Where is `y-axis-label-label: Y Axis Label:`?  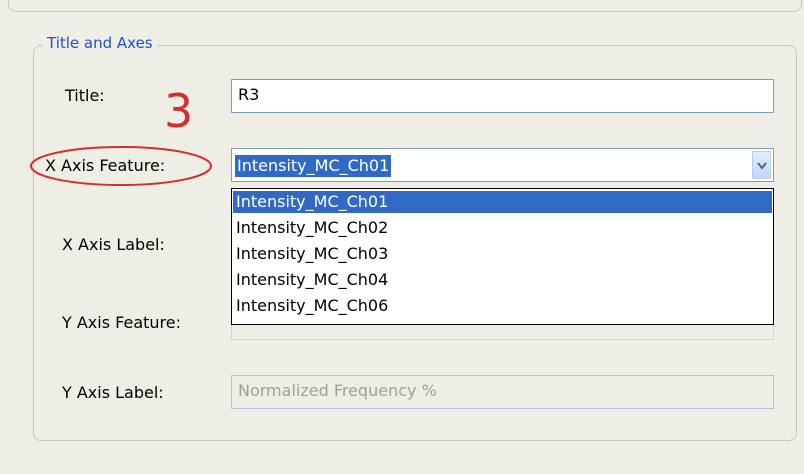 y-axis-label-label: Y Axis Label: is located at coordinates (113, 392).